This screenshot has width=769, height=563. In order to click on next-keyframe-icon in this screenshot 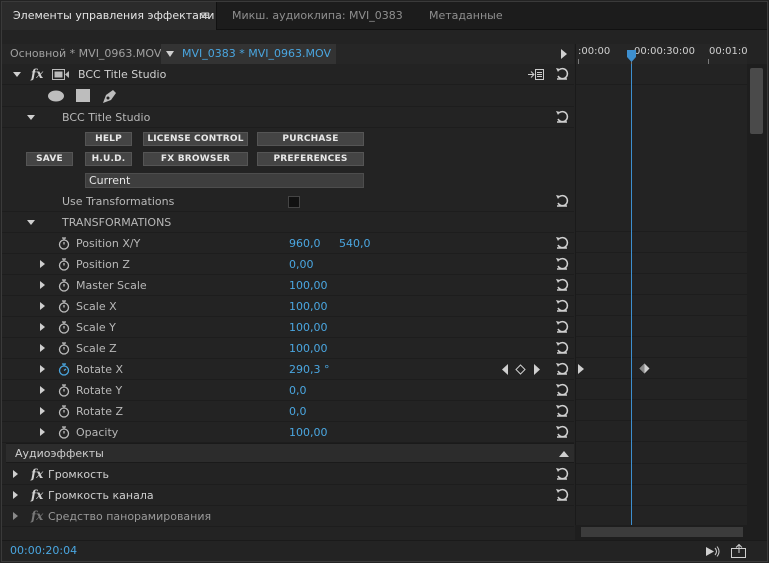, I will do `click(537, 369)`.